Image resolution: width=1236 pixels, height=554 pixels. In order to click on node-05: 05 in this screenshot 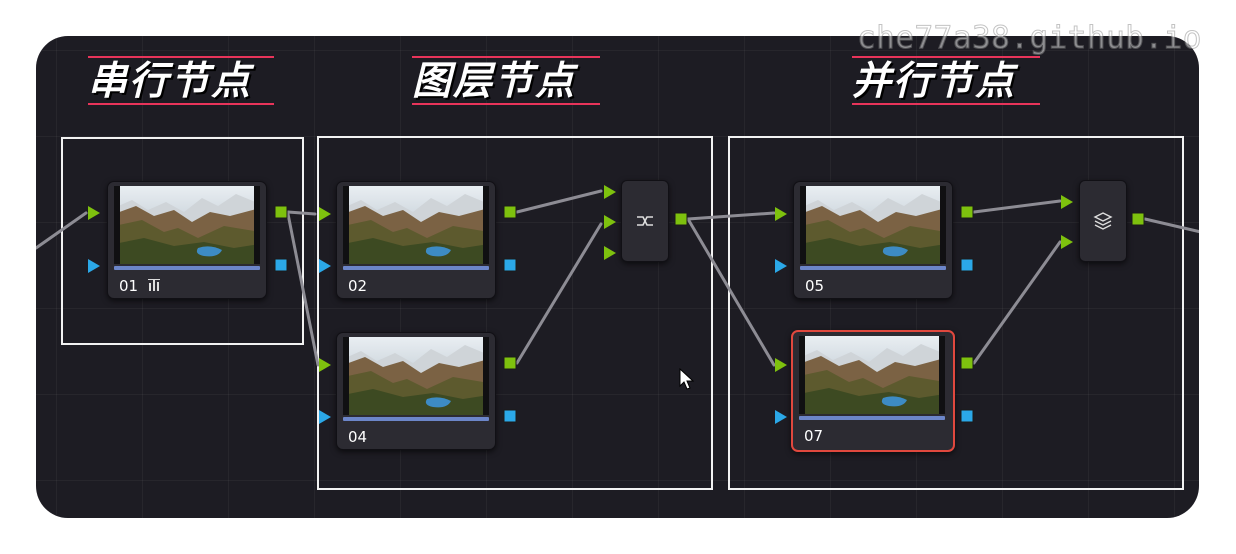, I will do `click(873, 240)`.